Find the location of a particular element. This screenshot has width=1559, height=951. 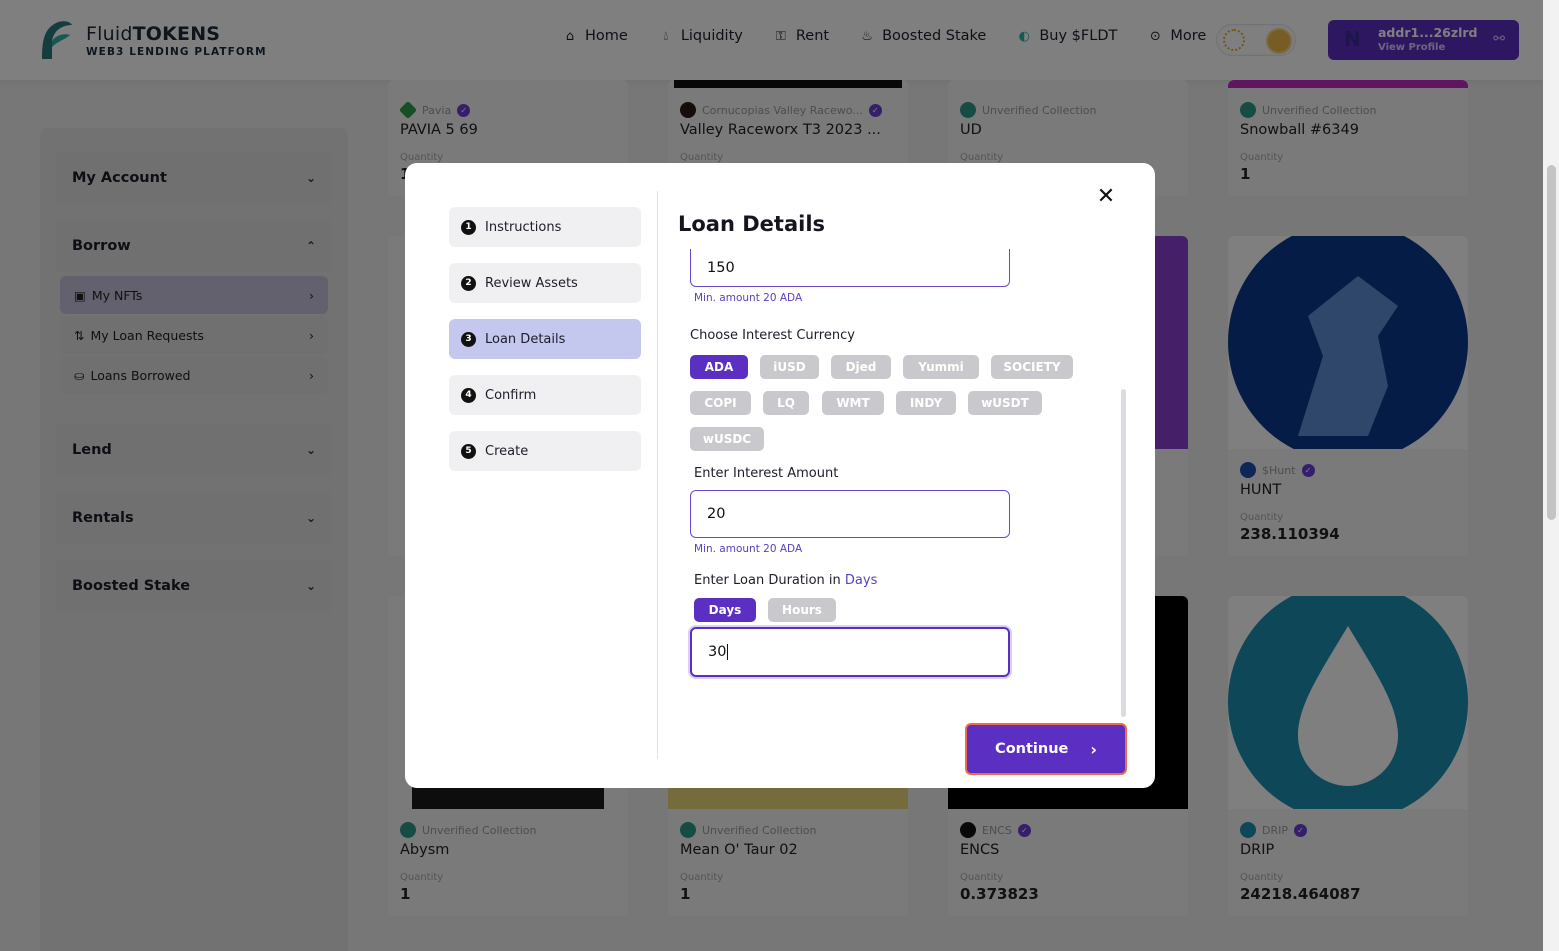

loan-amount-input: 150 is located at coordinates (850, 268).